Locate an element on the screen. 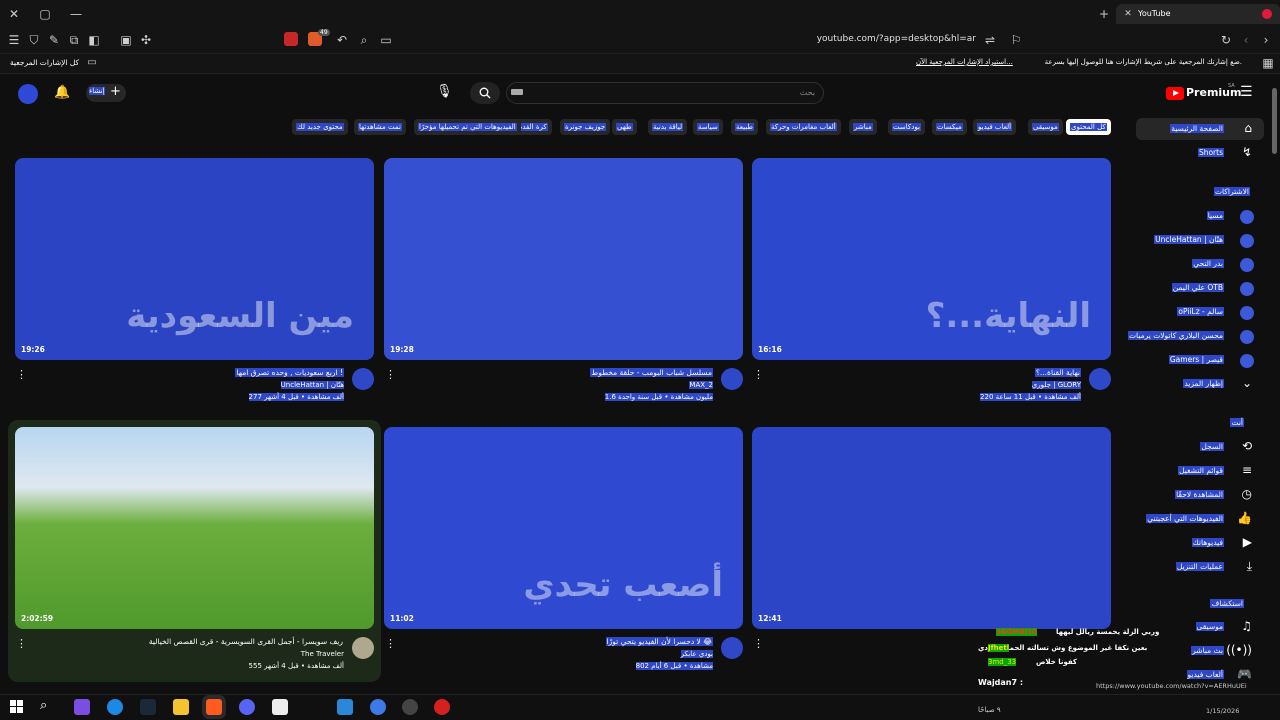 Image resolution: width=1280 pixels, height=720 pixels. sidebar-subscriptions-header: الاشتراكات is located at coordinates (1231, 191).